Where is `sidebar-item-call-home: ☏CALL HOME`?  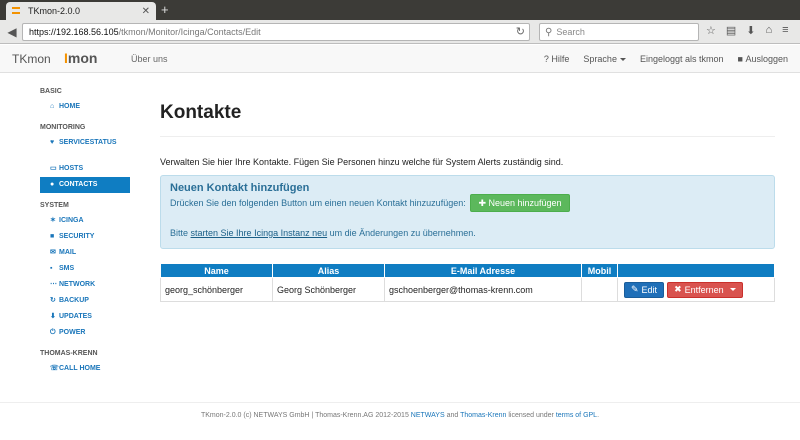
sidebar-item-call-home: ☏CALL HOME is located at coordinates (85, 369).